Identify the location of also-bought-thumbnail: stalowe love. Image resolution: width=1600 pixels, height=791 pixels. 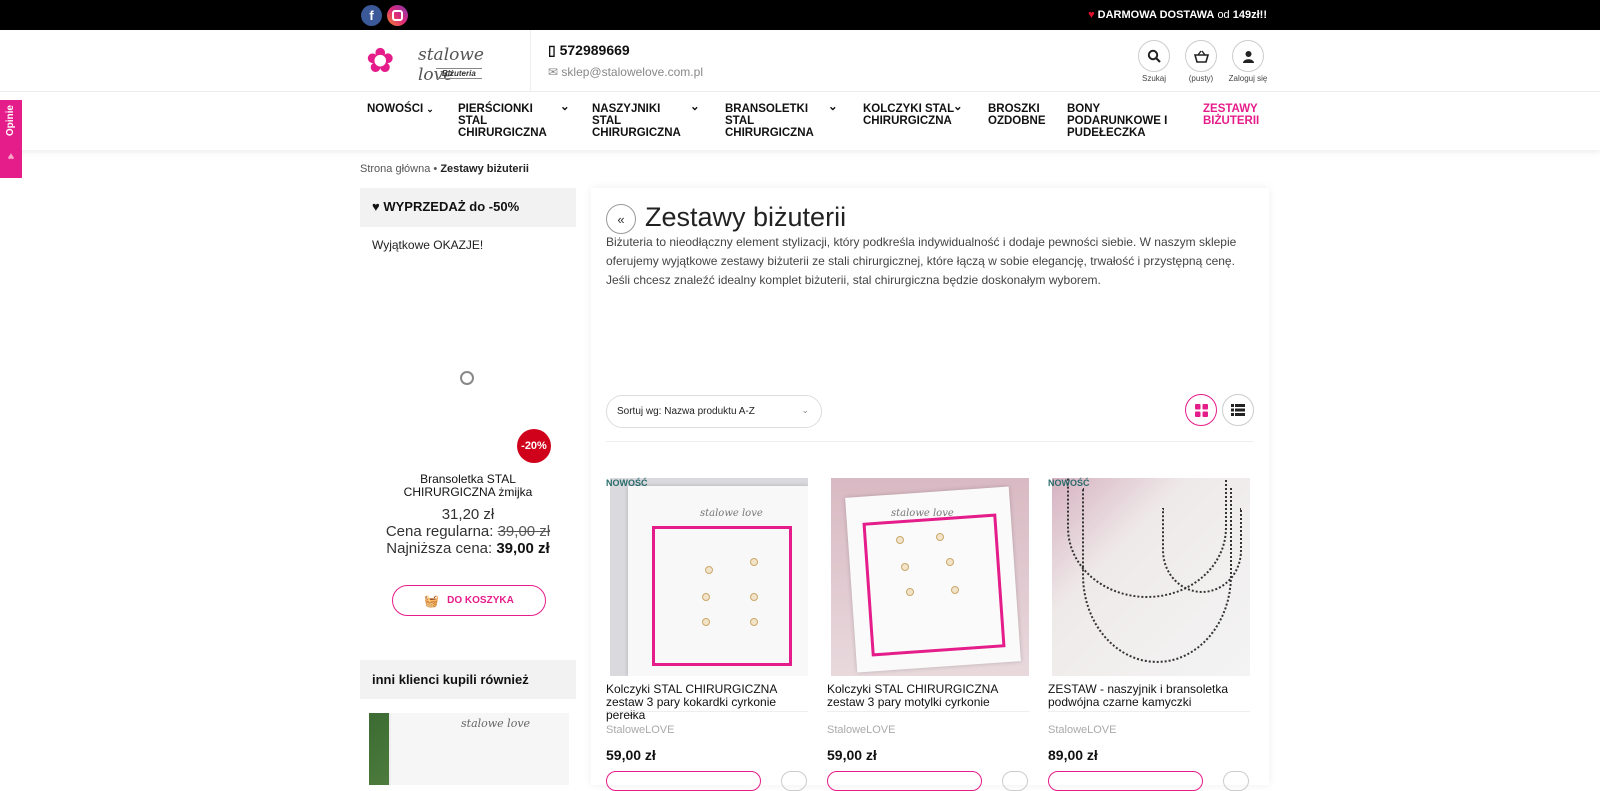
(469, 749).